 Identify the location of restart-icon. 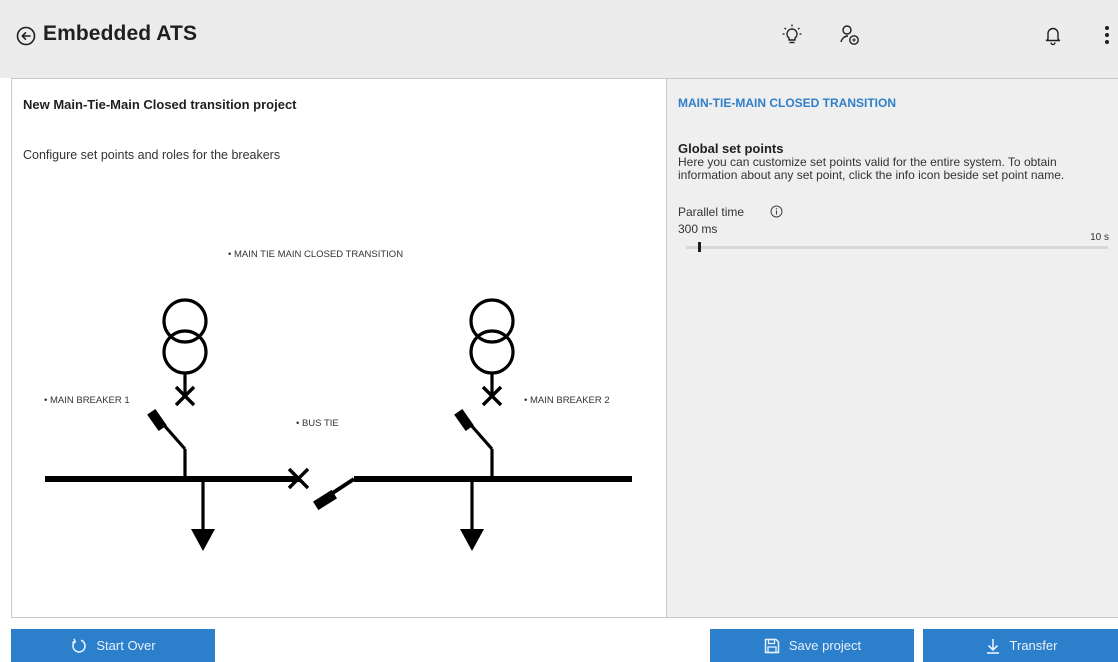
(79, 645).